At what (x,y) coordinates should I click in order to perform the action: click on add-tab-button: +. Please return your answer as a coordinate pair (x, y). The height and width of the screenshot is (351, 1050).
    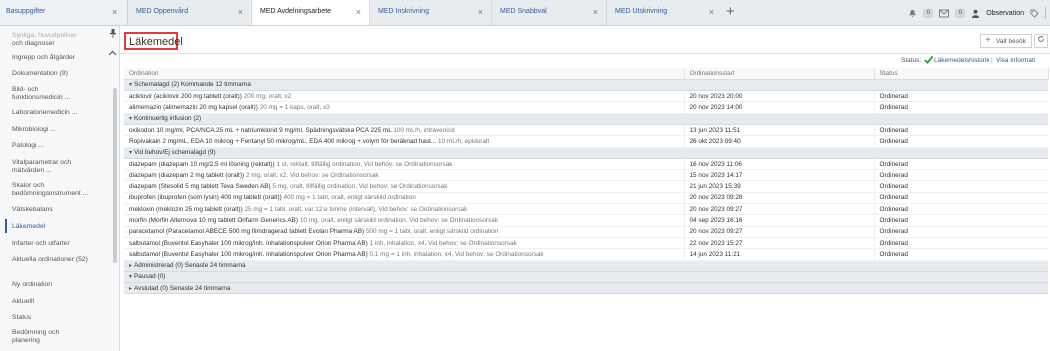
    Looking at the image, I should click on (730, 11).